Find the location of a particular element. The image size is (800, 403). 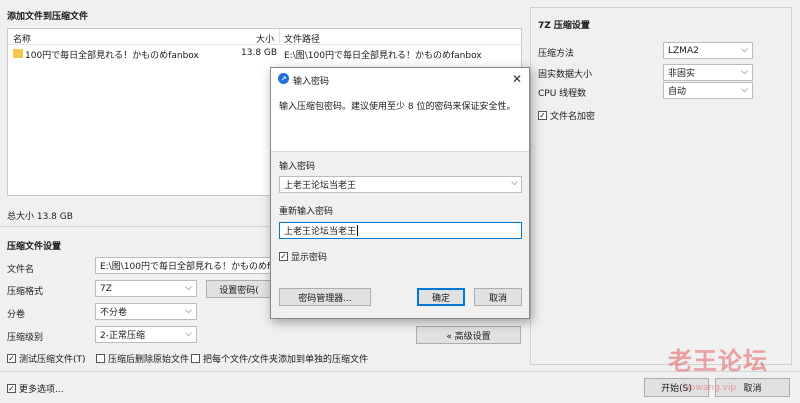

confirm-password-label: 重新输入密码 is located at coordinates (306, 212).